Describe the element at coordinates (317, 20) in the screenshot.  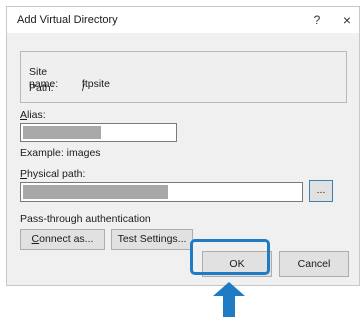
I see `help-icon: ?` at that location.